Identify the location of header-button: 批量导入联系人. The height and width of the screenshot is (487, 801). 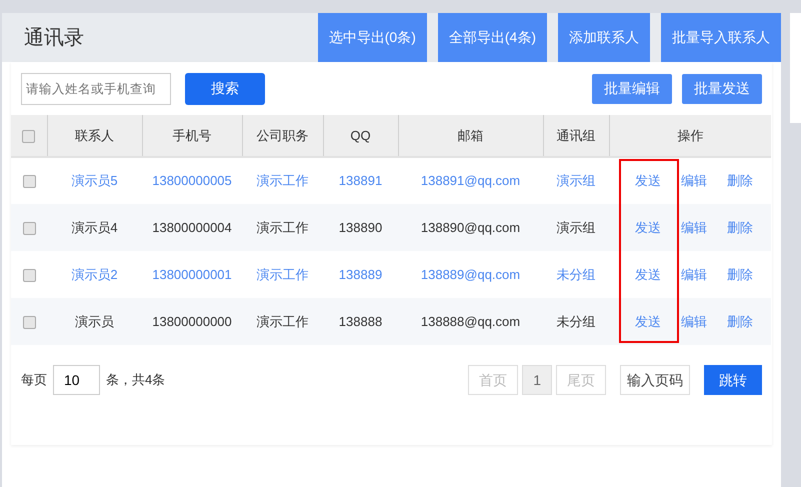
(721, 37).